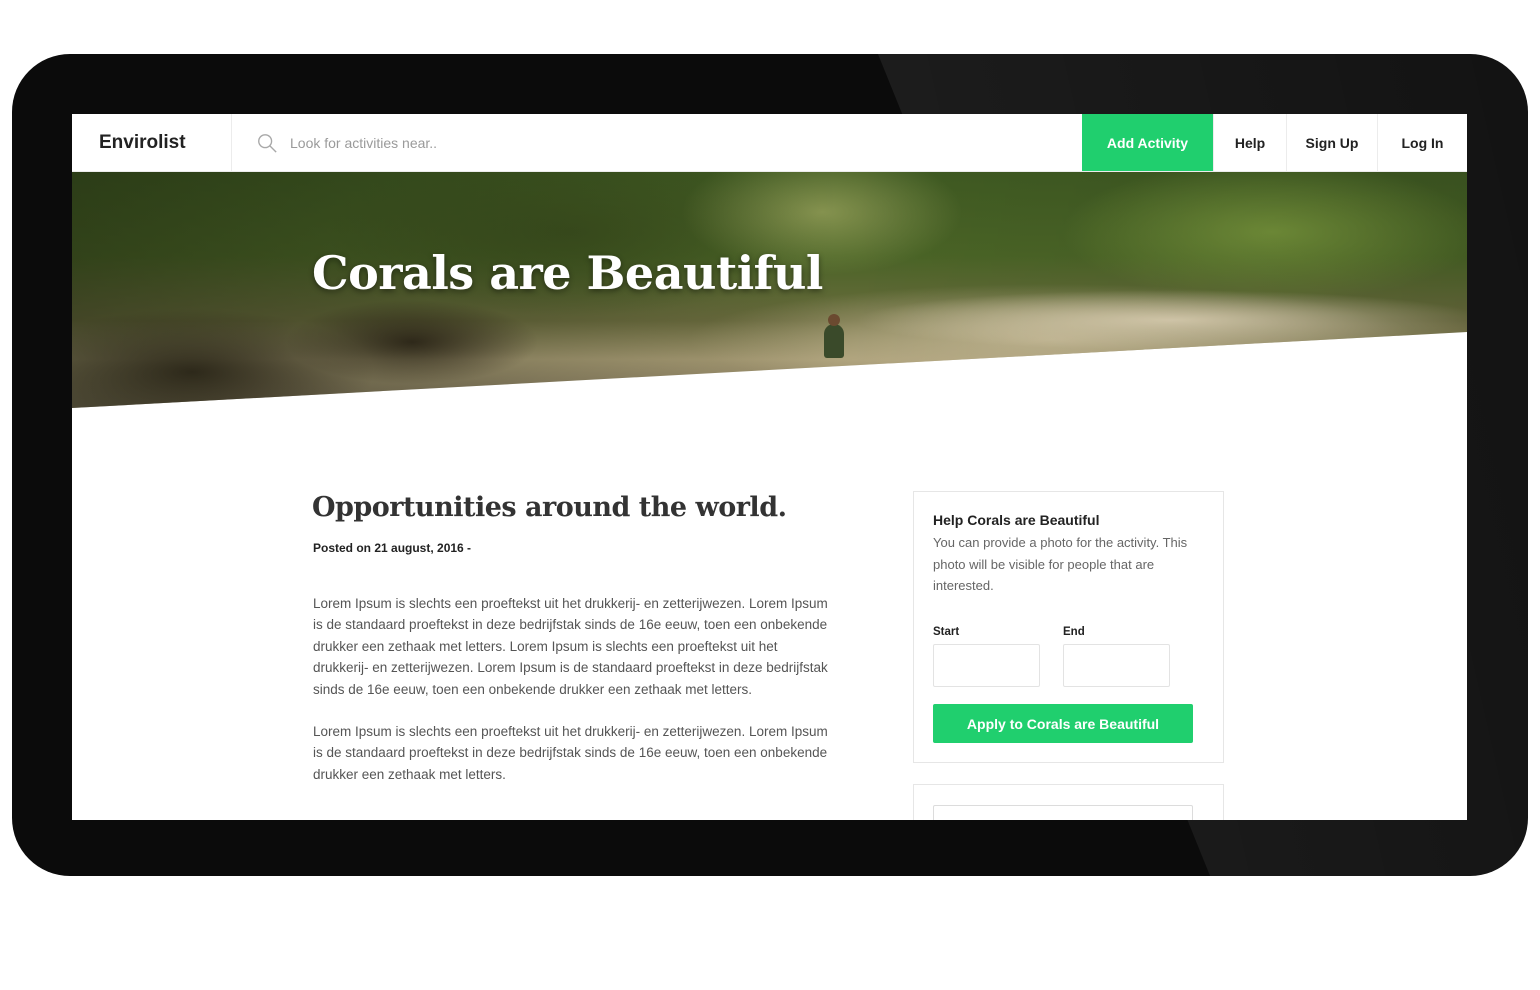 Image resolution: width=1540 pixels, height=990 pixels. What do you see at coordinates (1068, 802) in the screenshot?
I see `secondary-card` at bounding box center [1068, 802].